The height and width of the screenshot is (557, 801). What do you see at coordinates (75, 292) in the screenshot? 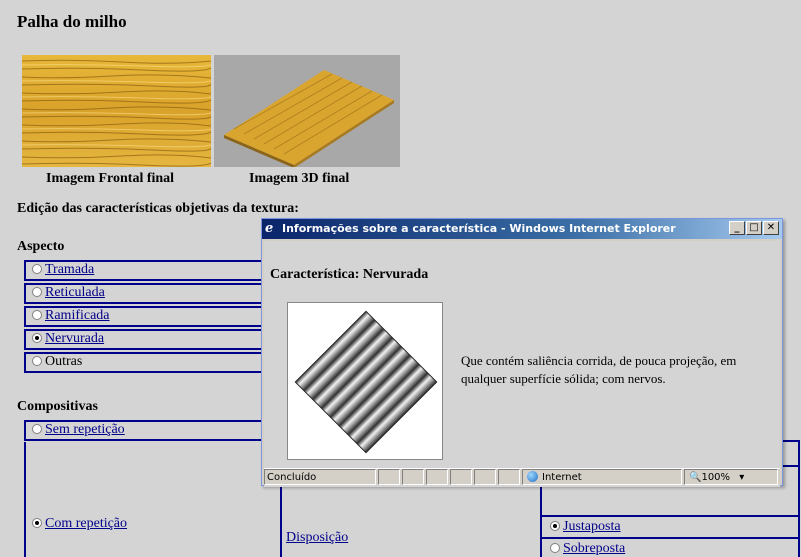
I see `reticulada-link: Reticulada` at bounding box center [75, 292].